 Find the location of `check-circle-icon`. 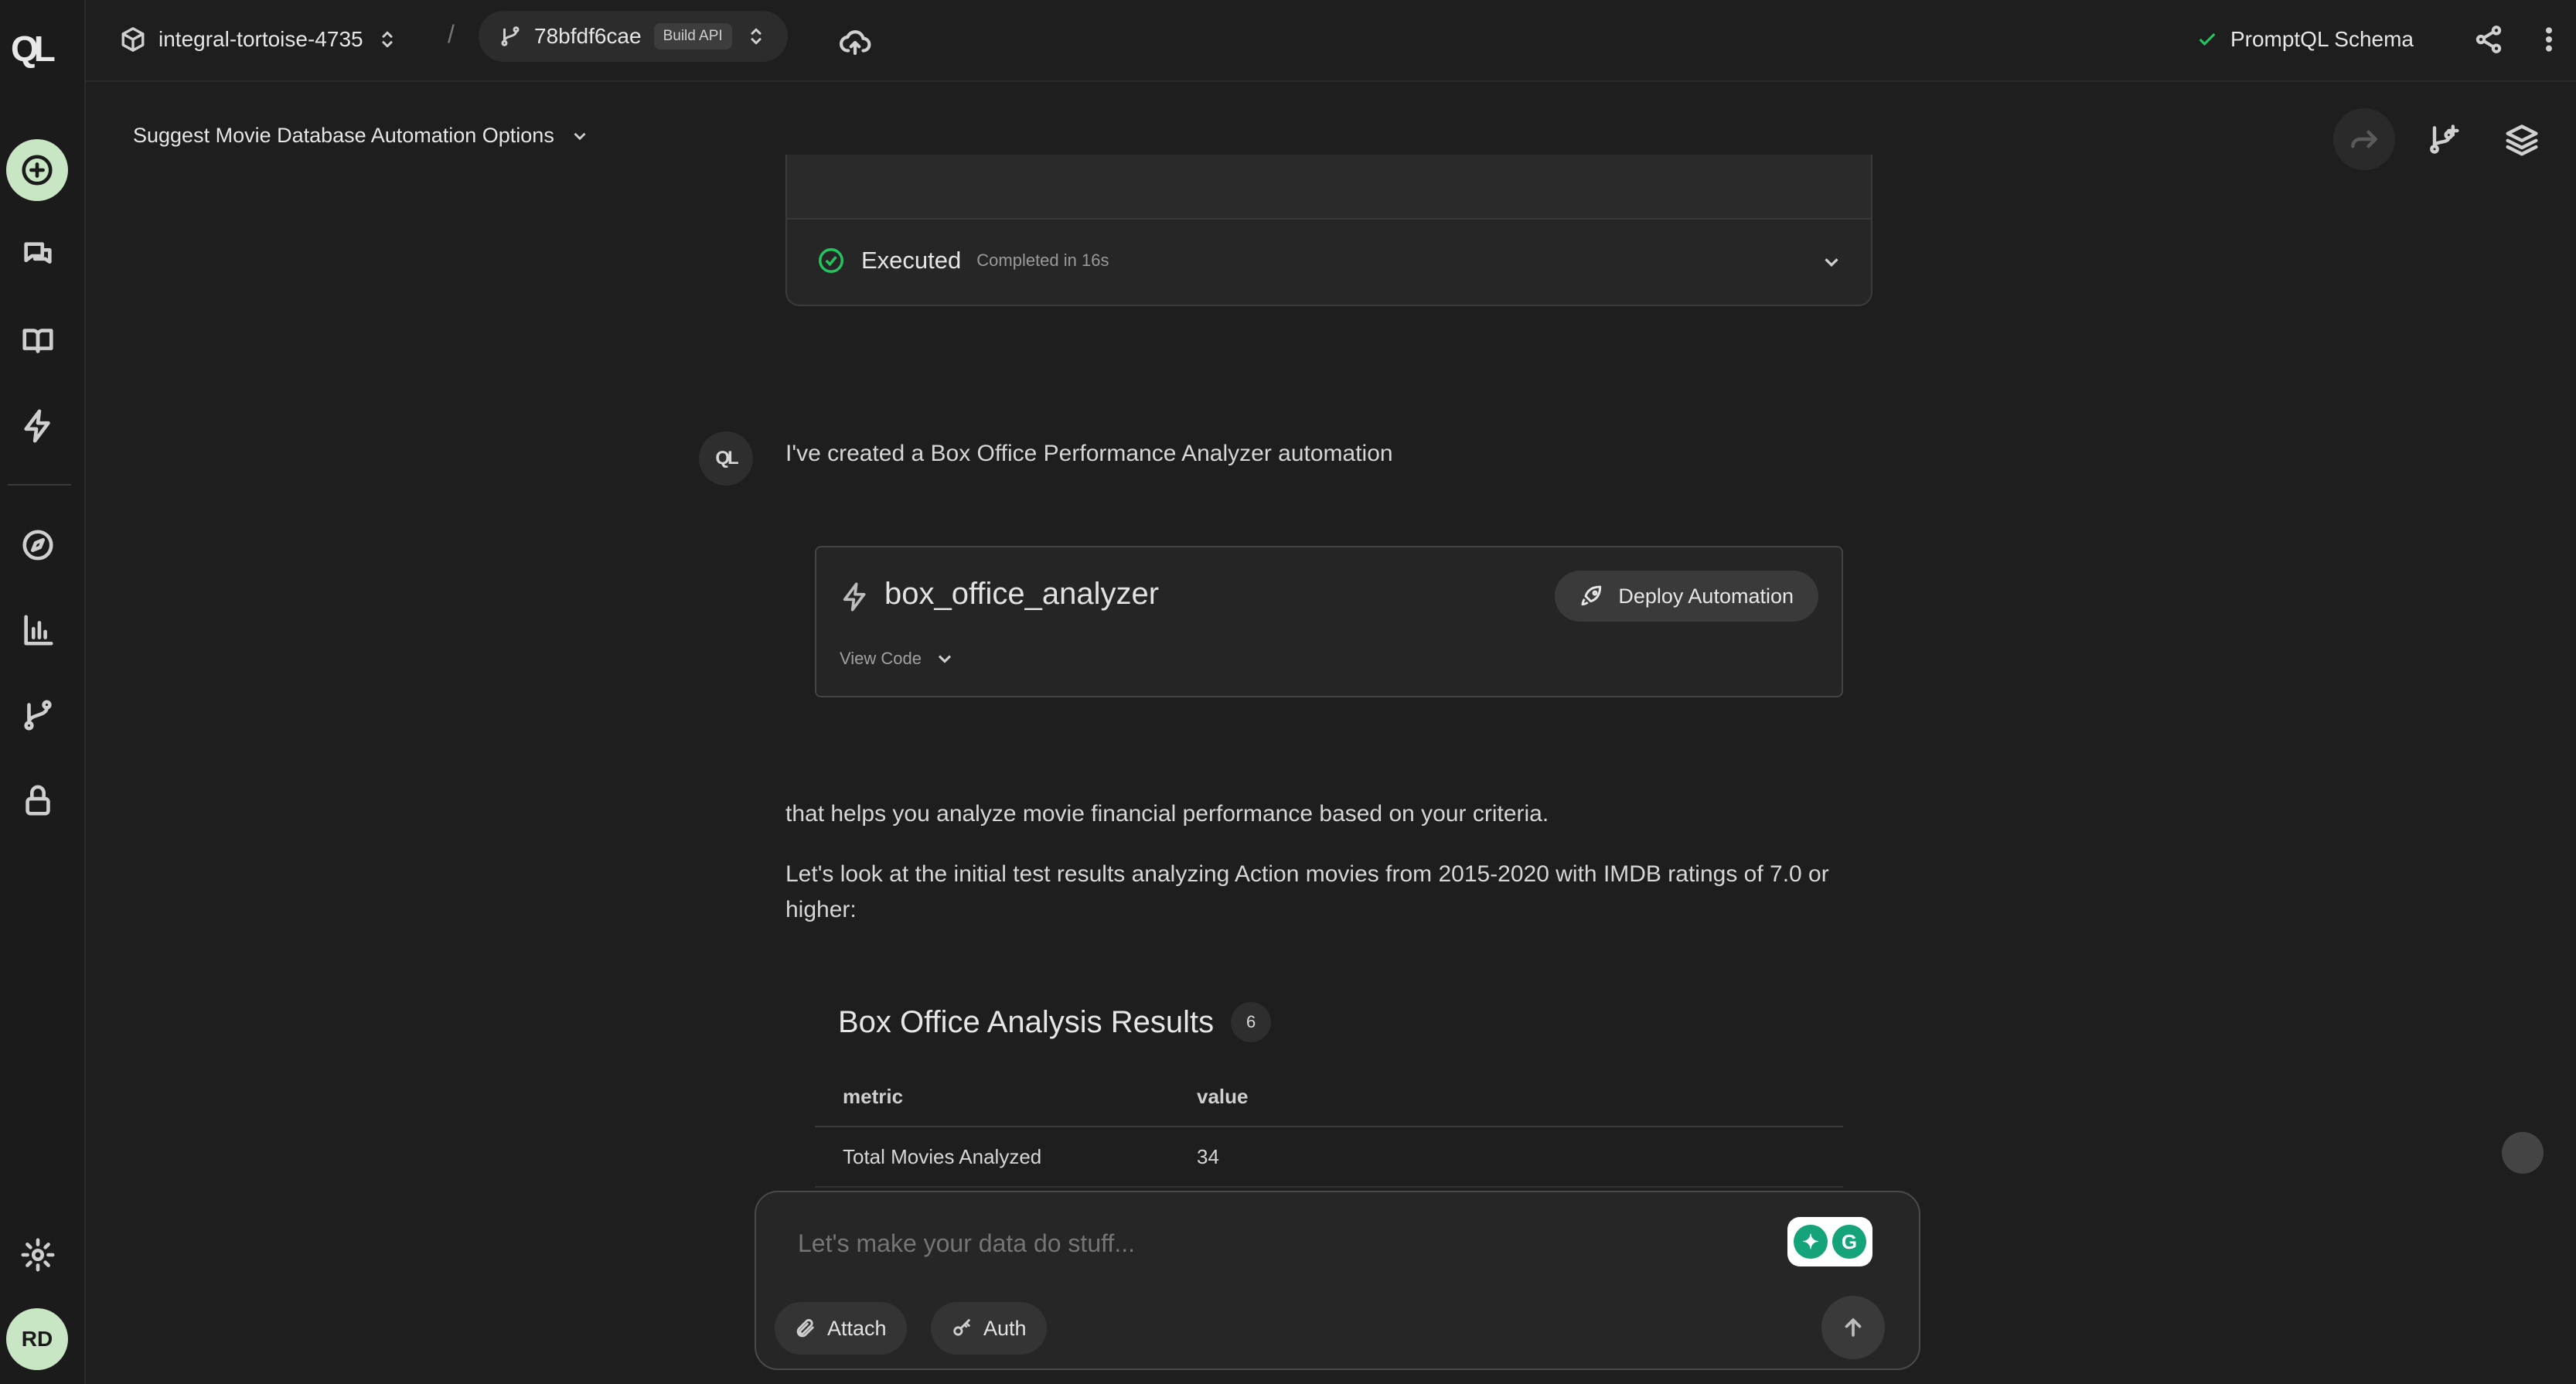

check-circle-icon is located at coordinates (831, 260).